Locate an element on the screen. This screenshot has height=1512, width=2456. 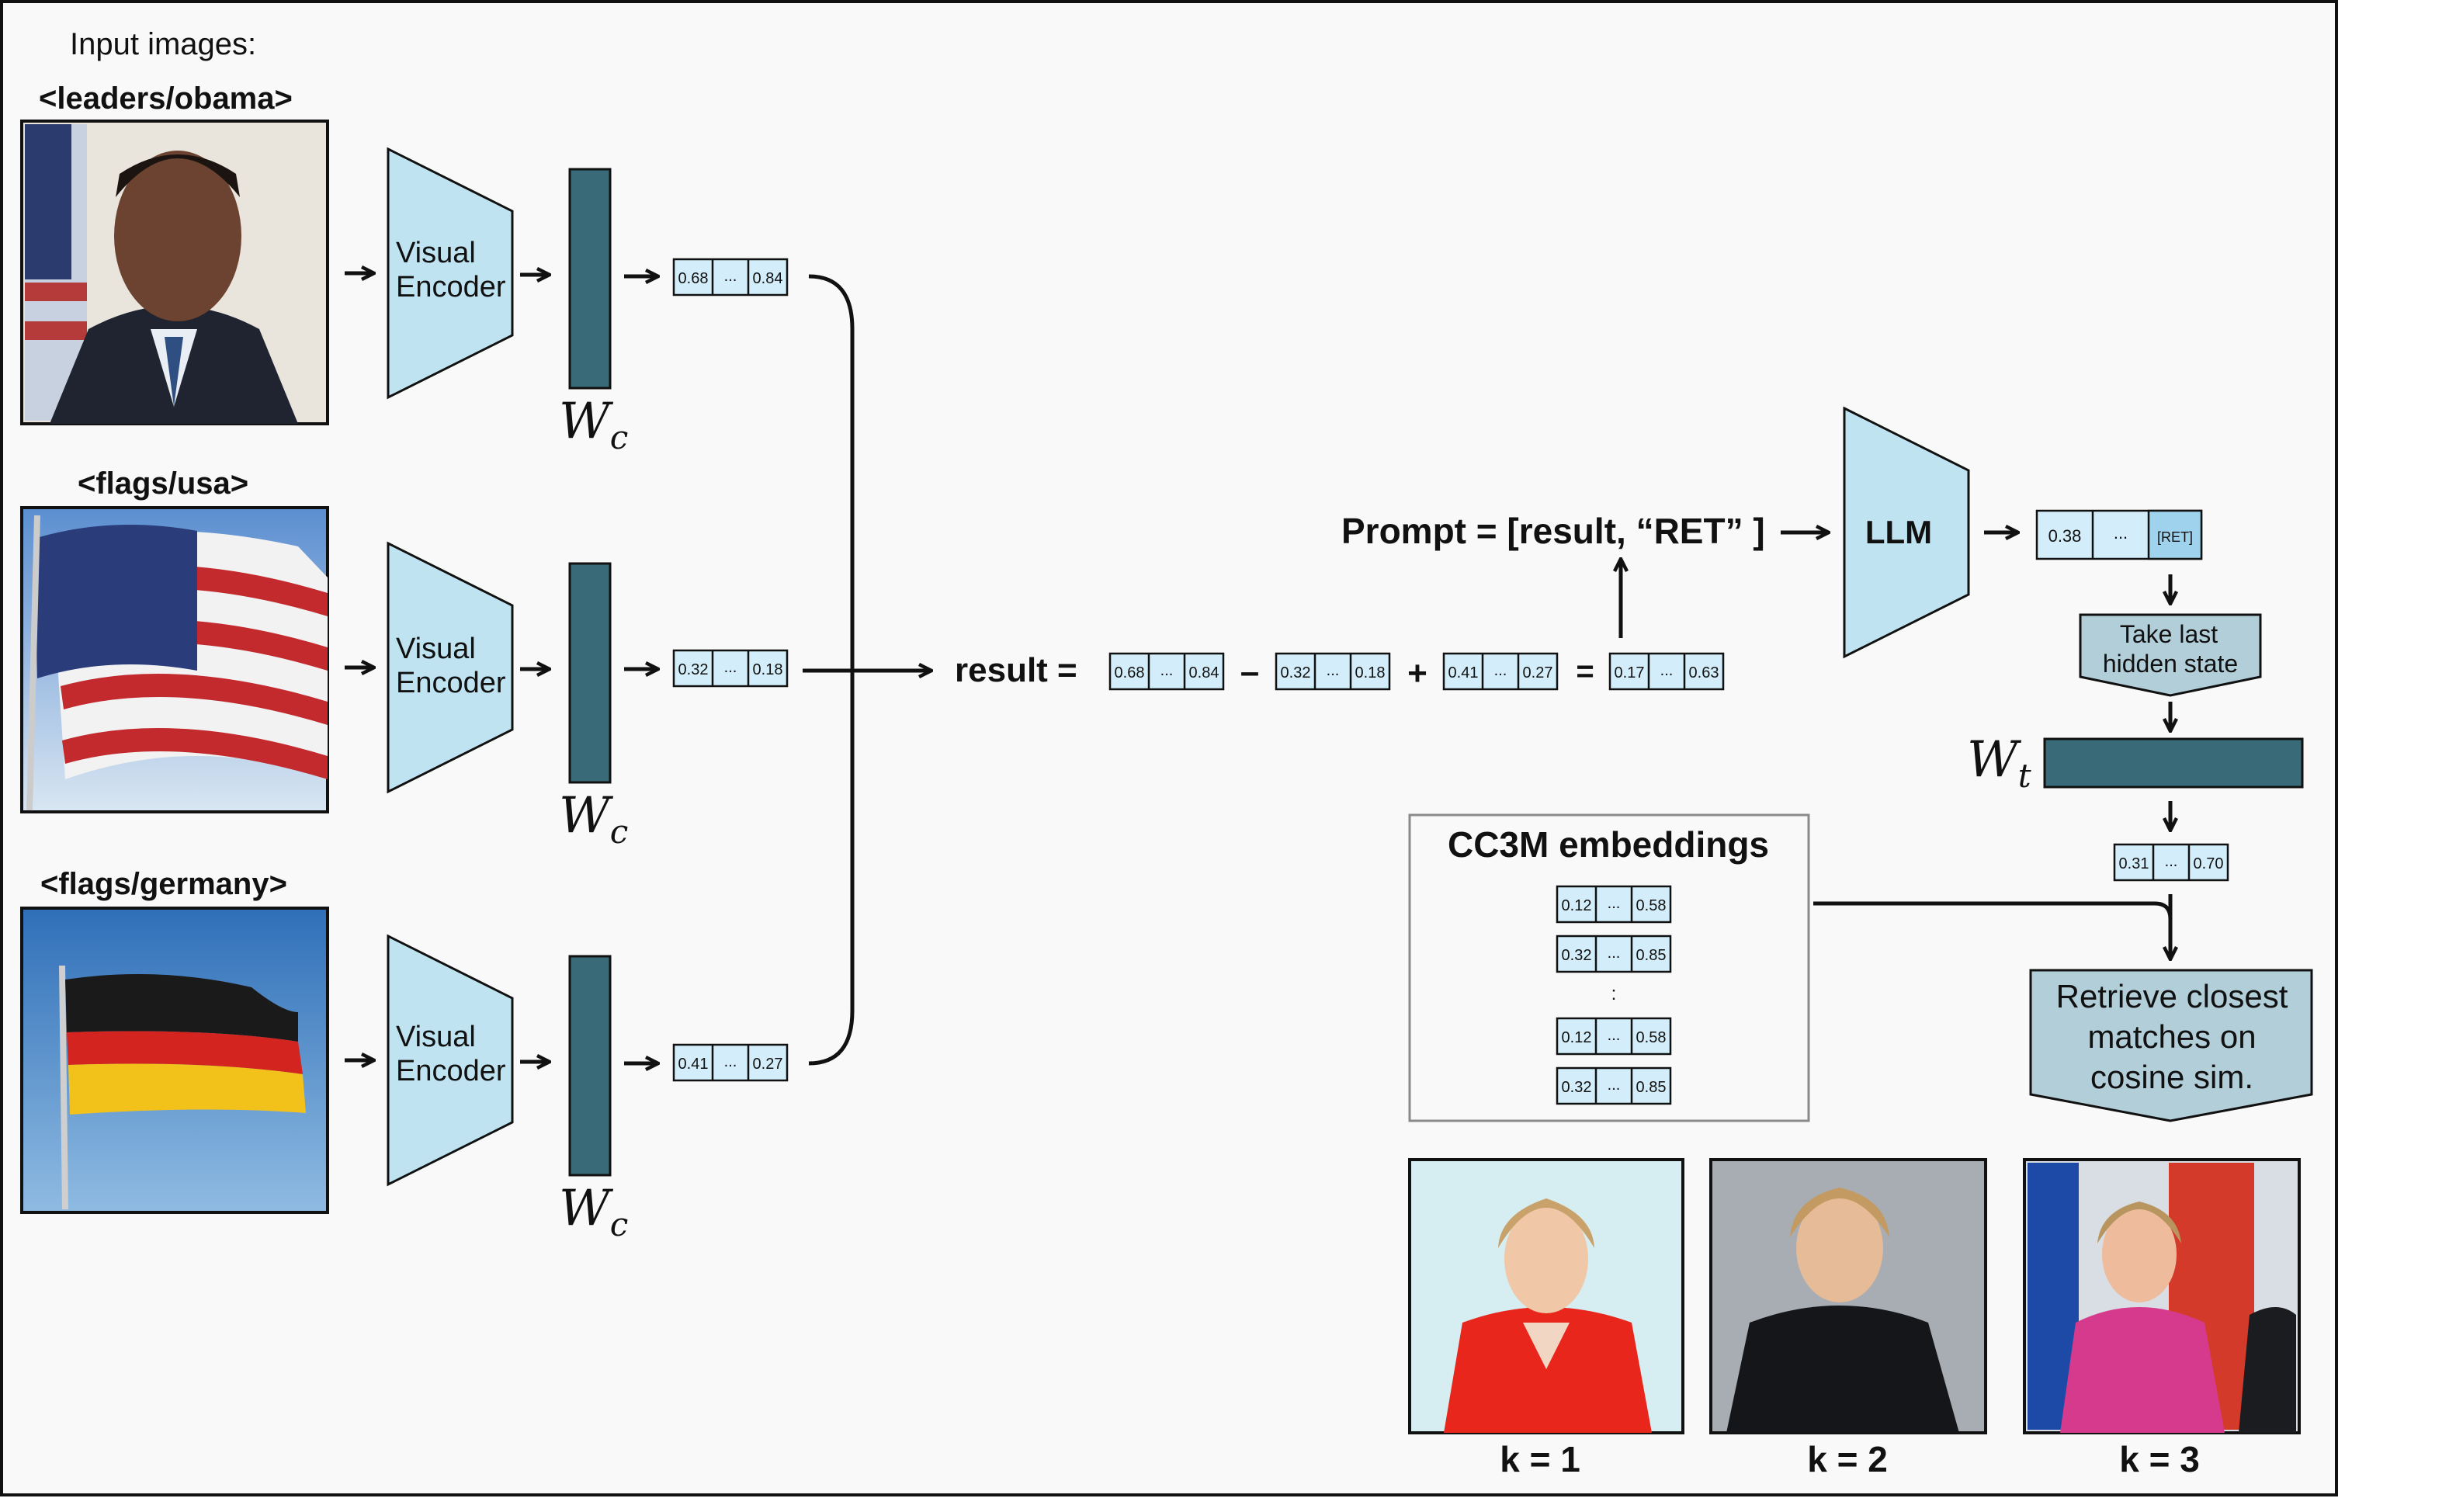
take-last-line1: Take last is located at coordinates (2169, 634).